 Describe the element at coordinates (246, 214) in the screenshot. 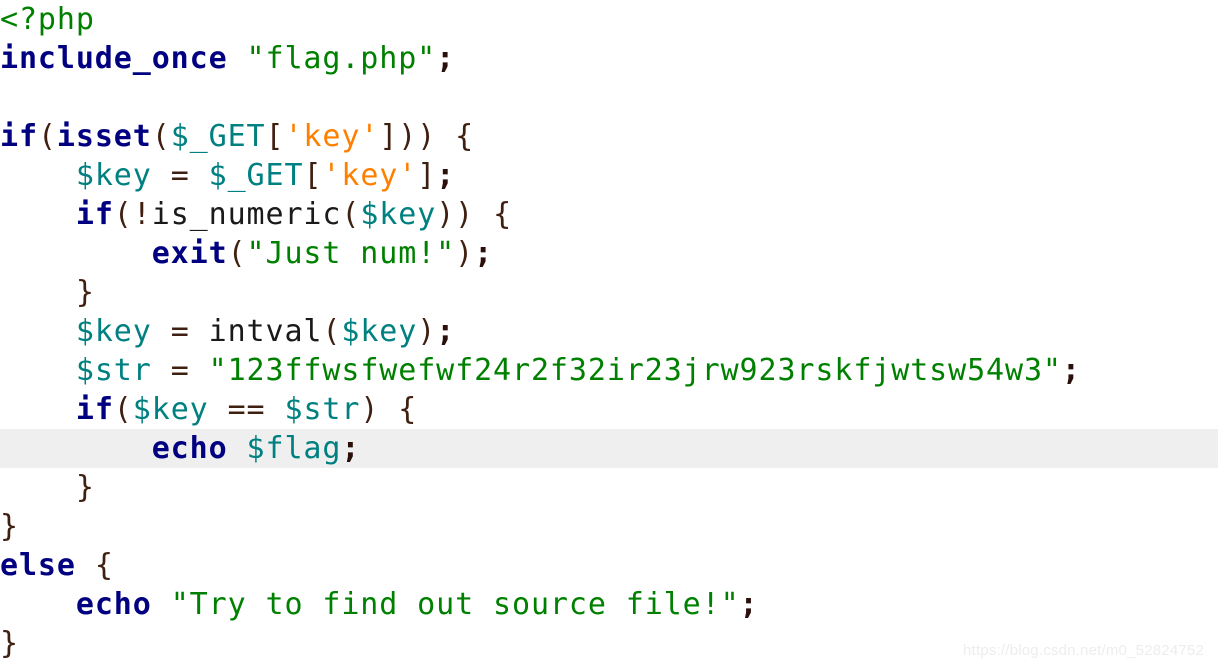

I see `code-token-func: is_numeric` at that location.